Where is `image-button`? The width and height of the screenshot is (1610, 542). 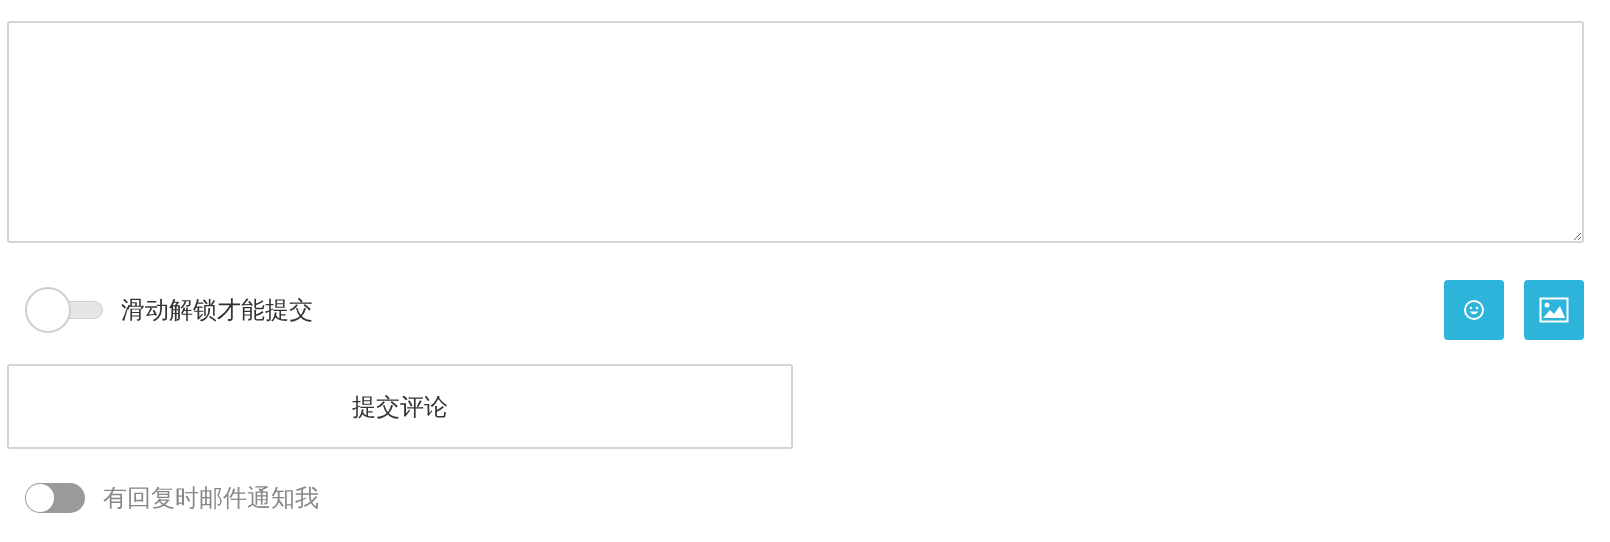
image-button is located at coordinates (1554, 310).